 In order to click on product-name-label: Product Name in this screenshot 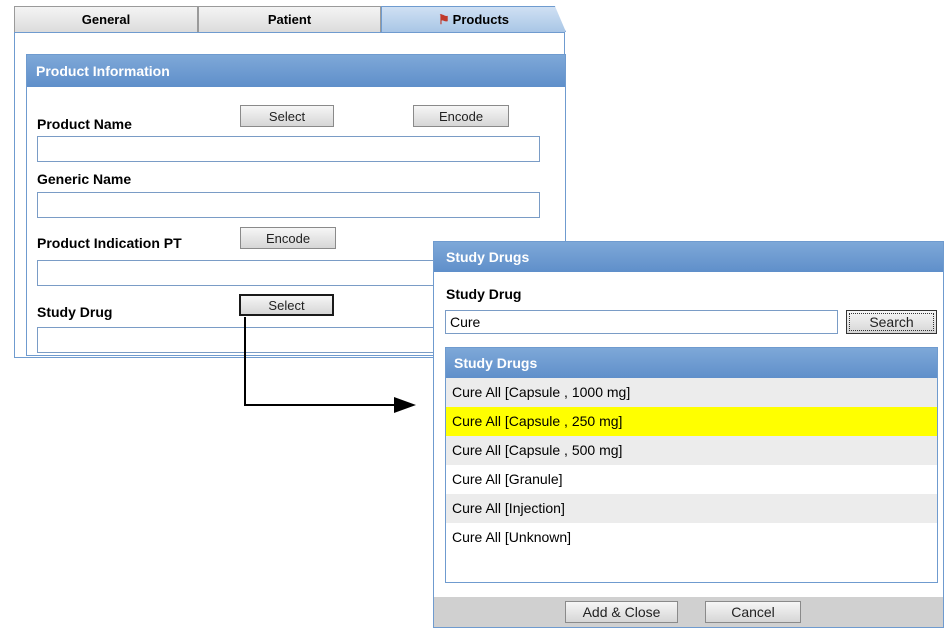, I will do `click(84, 124)`.